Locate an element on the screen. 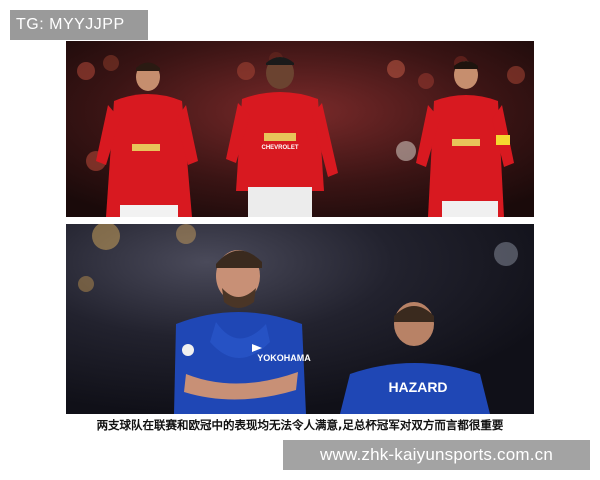 The width and height of the screenshot is (600, 480). photo-caption: 两支球队在联赛和欧冠中的表现均无法令人满意,足总杯冠军对双方而言都很重要 is located at coordinates (300, 425).